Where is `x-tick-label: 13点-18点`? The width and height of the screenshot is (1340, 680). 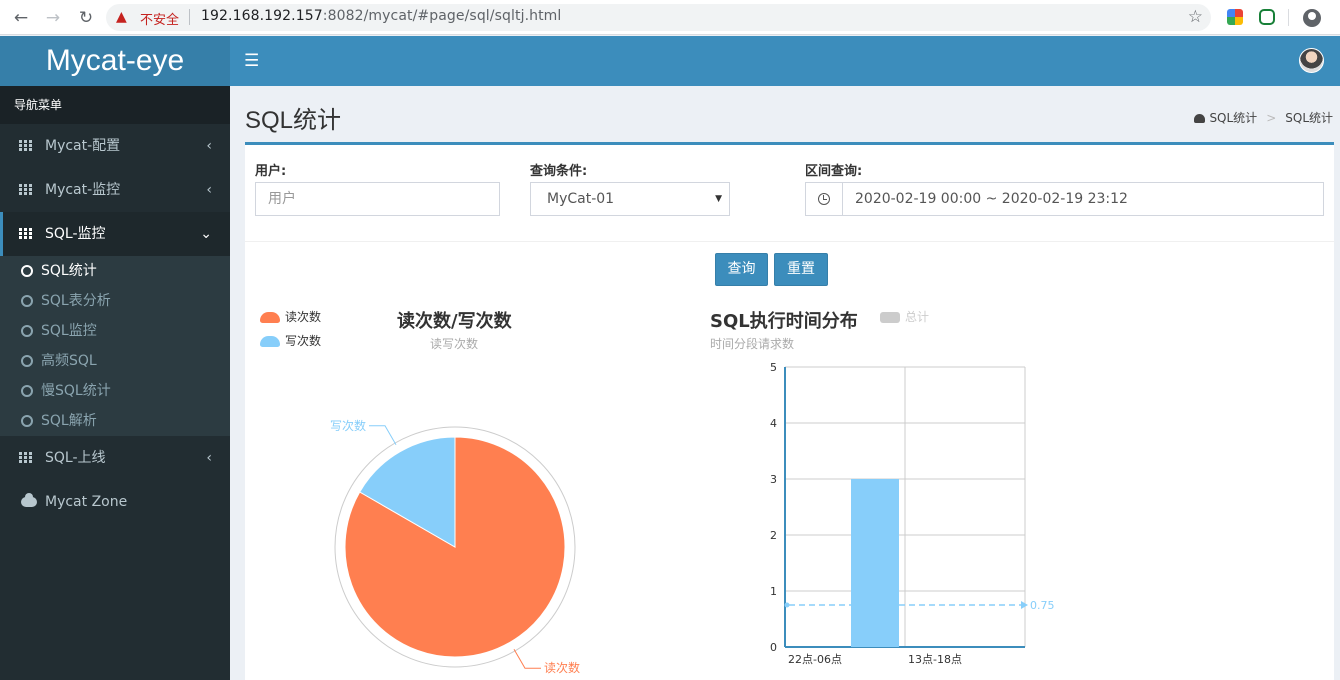 x-tick-label: 13点-18点 is located at coordinates (935, 659).